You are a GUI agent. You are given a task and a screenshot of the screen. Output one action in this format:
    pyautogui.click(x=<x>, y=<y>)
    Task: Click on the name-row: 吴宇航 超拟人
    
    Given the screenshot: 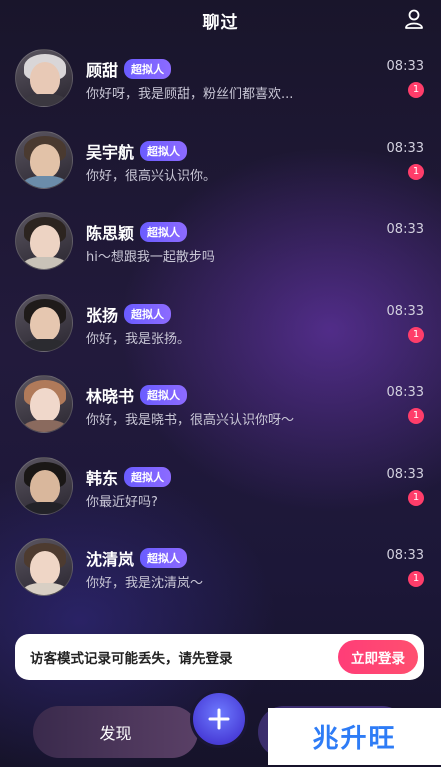 What is the action you would take?
    pyautogui.click(x=137, y=151)
    